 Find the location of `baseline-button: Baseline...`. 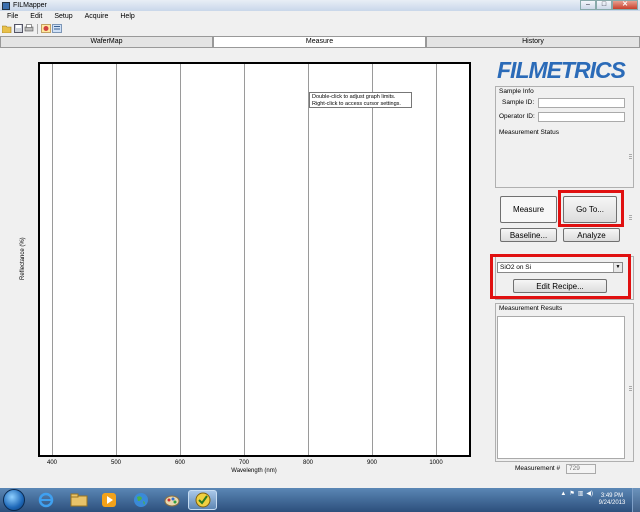

baseline-button: Baseline... is located at coordinates (528, 235).